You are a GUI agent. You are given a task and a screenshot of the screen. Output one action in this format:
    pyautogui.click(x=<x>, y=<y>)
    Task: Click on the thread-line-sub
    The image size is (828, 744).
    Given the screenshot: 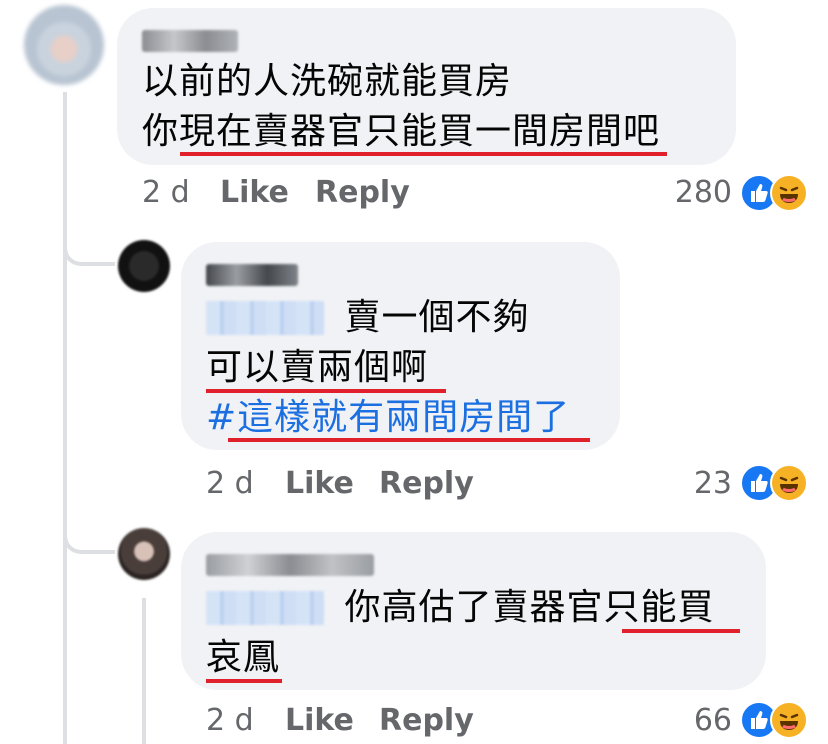 What is the action you would take?
    pyautogui.click(x=144, y=671)
    